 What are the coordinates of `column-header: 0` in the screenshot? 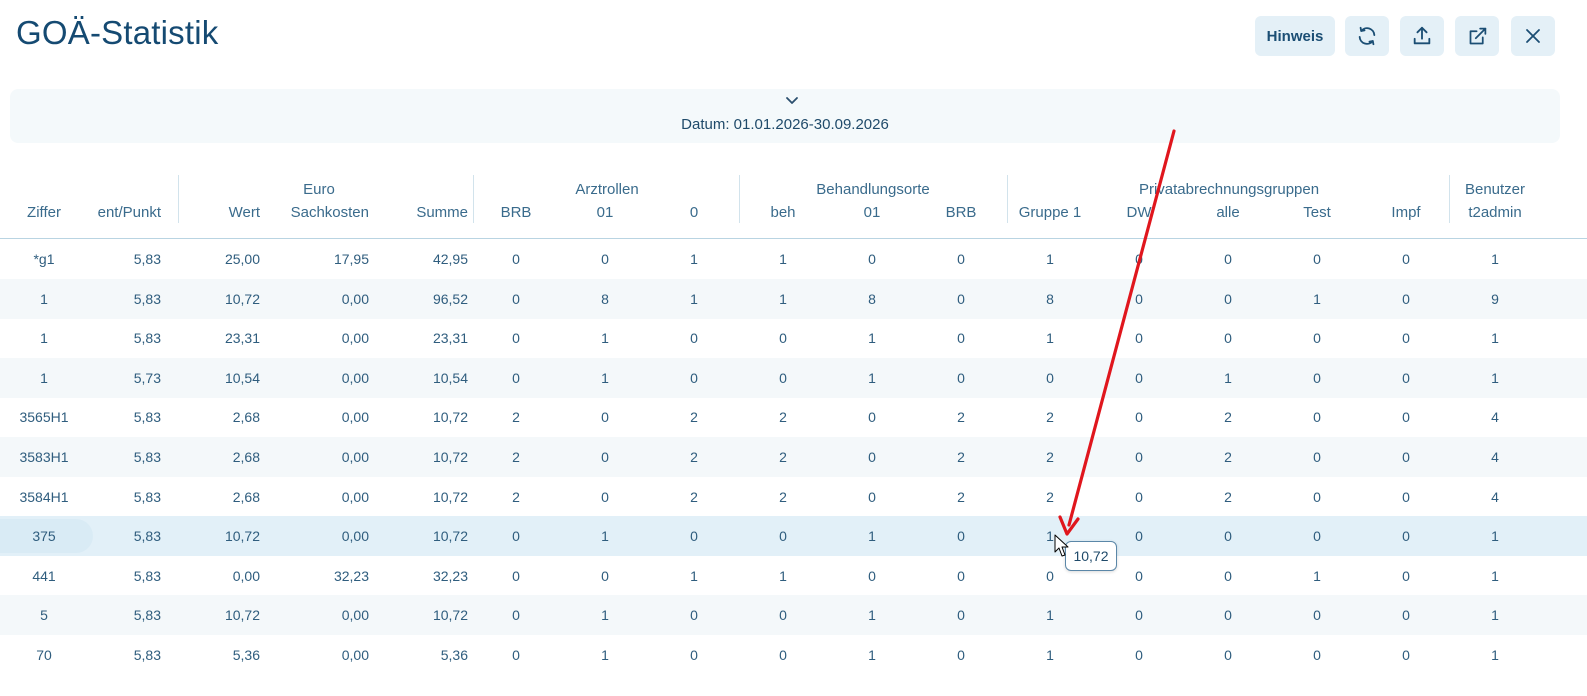 It's located at (694, 212).